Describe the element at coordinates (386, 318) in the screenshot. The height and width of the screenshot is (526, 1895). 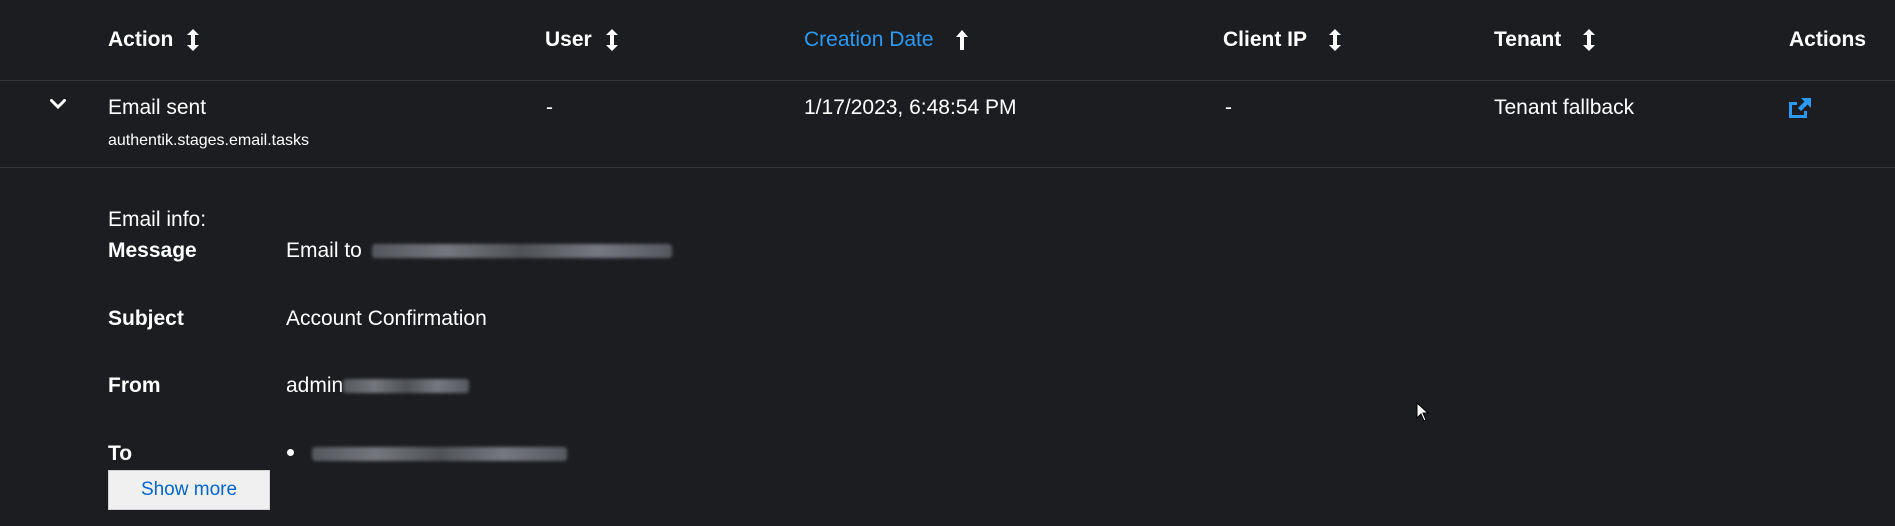
I see `subject-value: Account Confirmation` at that location.